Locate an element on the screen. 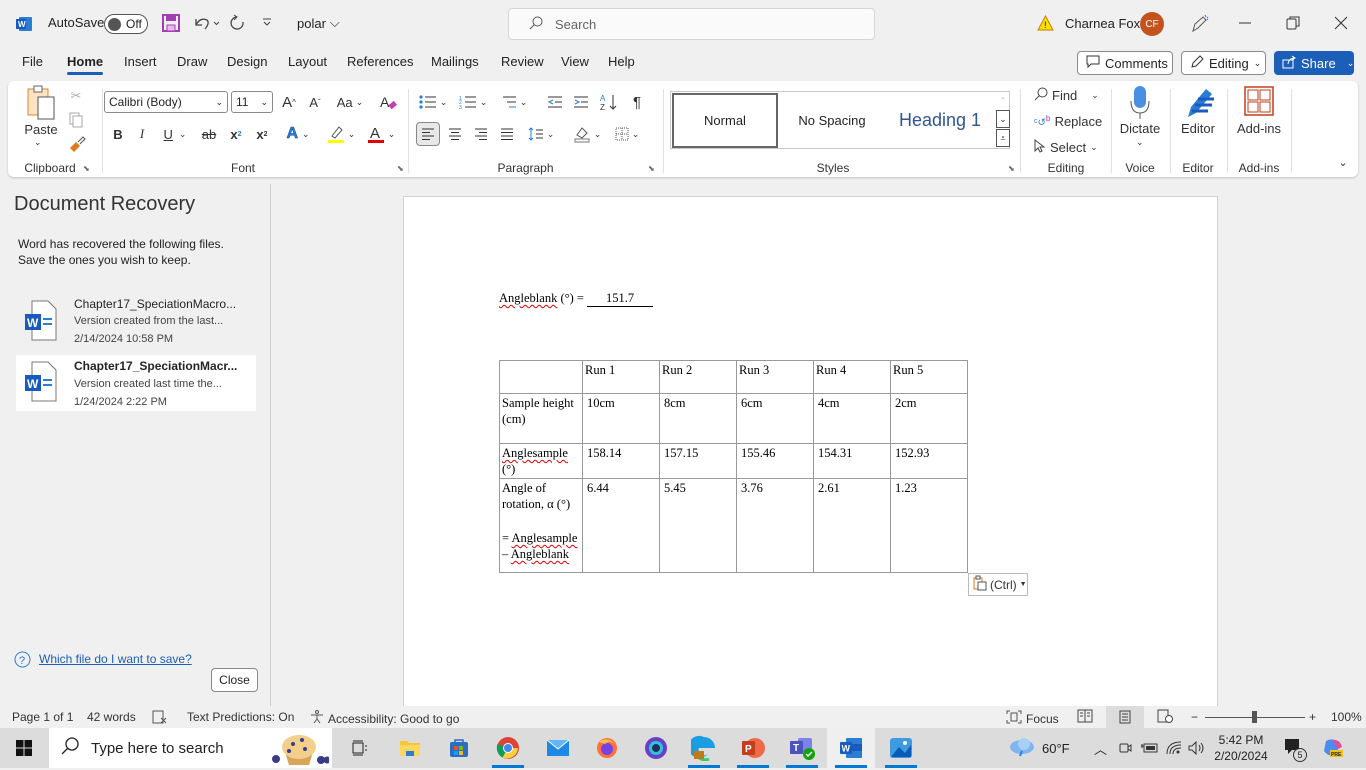 The image size is (1366, 770). which-file-help-link: Which file do I want to save? is located at coordinates (115, 659).